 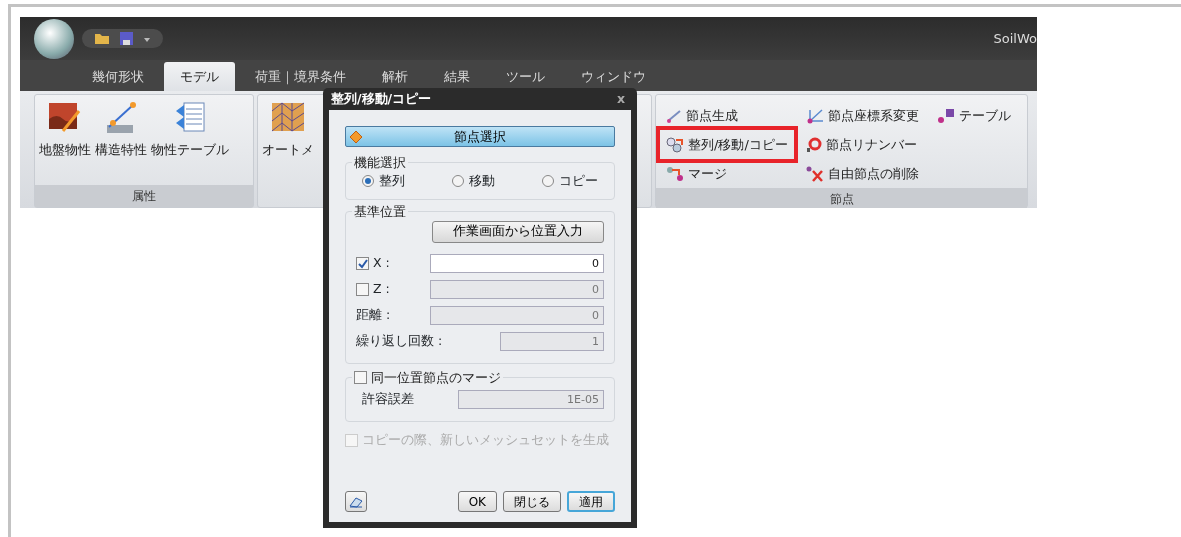 I want to click on axes-icon, so click(x=814, y=115).